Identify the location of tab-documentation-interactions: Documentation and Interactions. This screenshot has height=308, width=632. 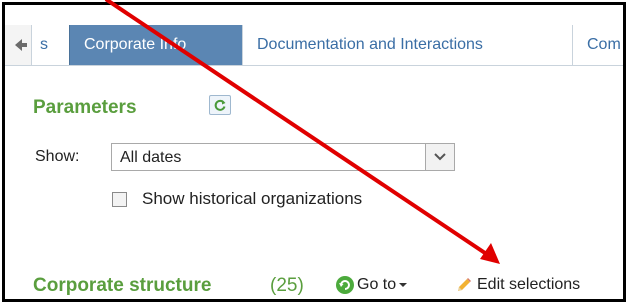
(407, 45).